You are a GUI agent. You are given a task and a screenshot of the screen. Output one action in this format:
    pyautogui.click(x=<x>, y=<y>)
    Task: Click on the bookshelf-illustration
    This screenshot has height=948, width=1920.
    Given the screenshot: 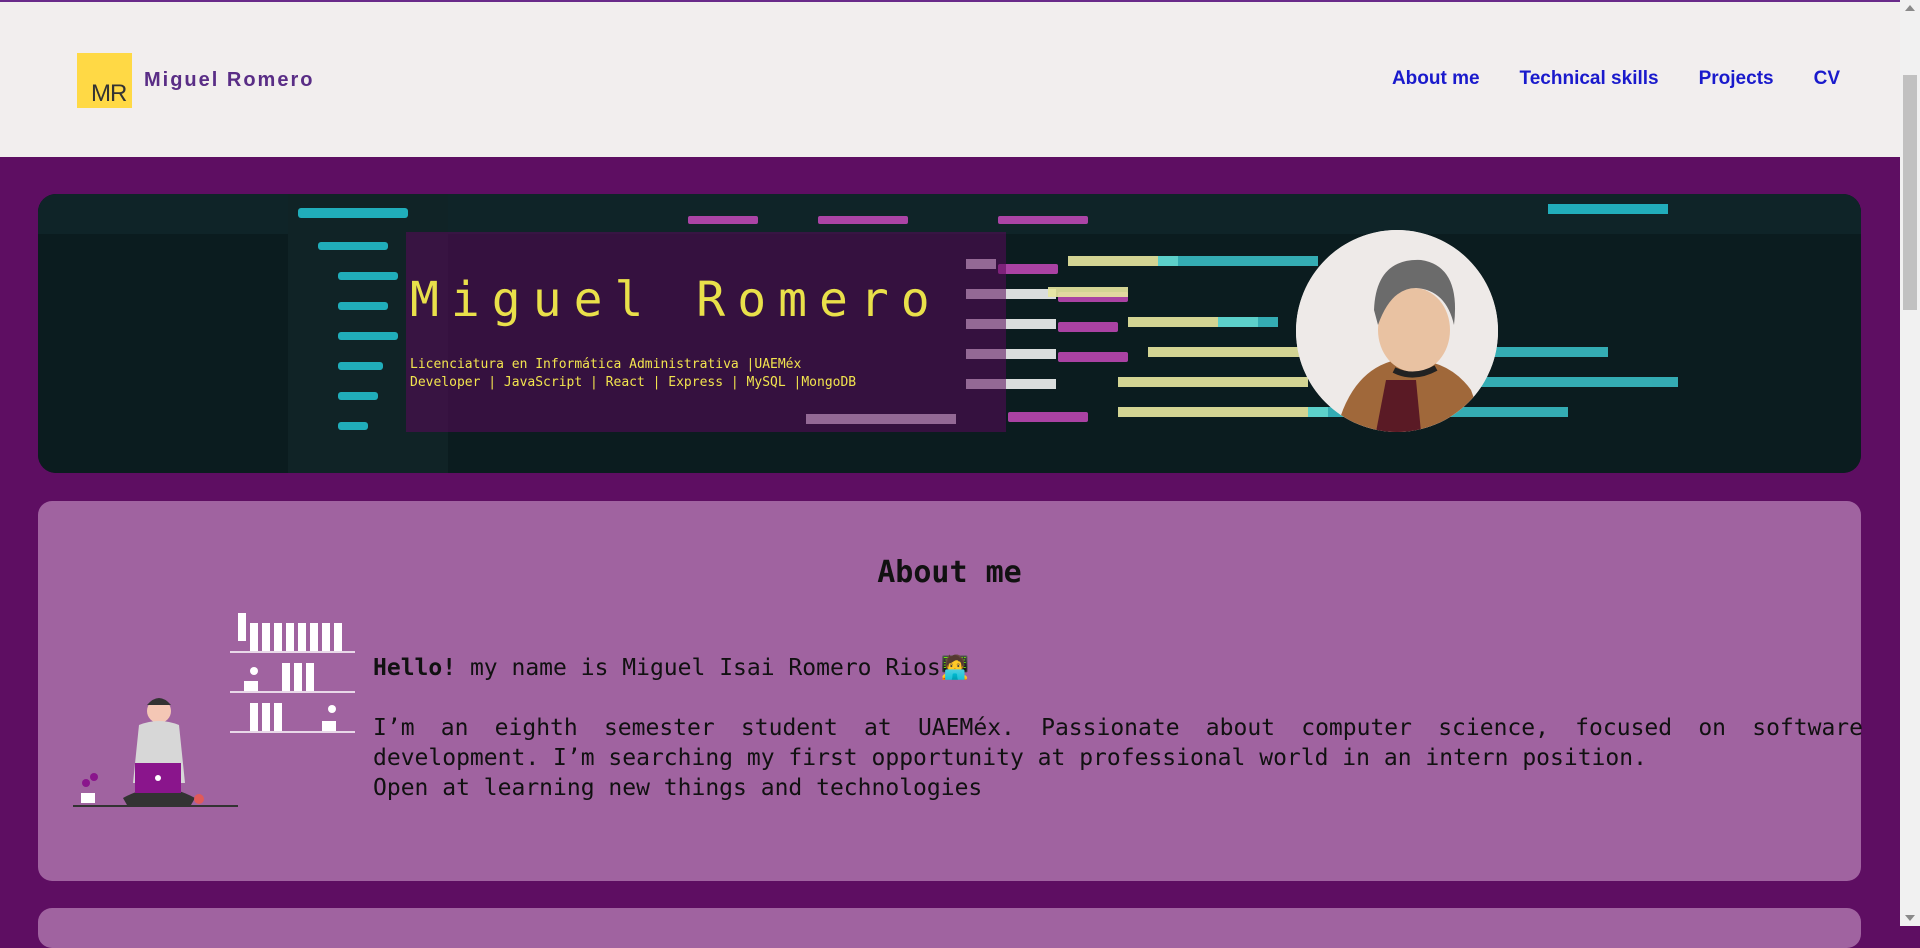 What is the action you would take?
    pyautogui.click(x=292, y=678)
    